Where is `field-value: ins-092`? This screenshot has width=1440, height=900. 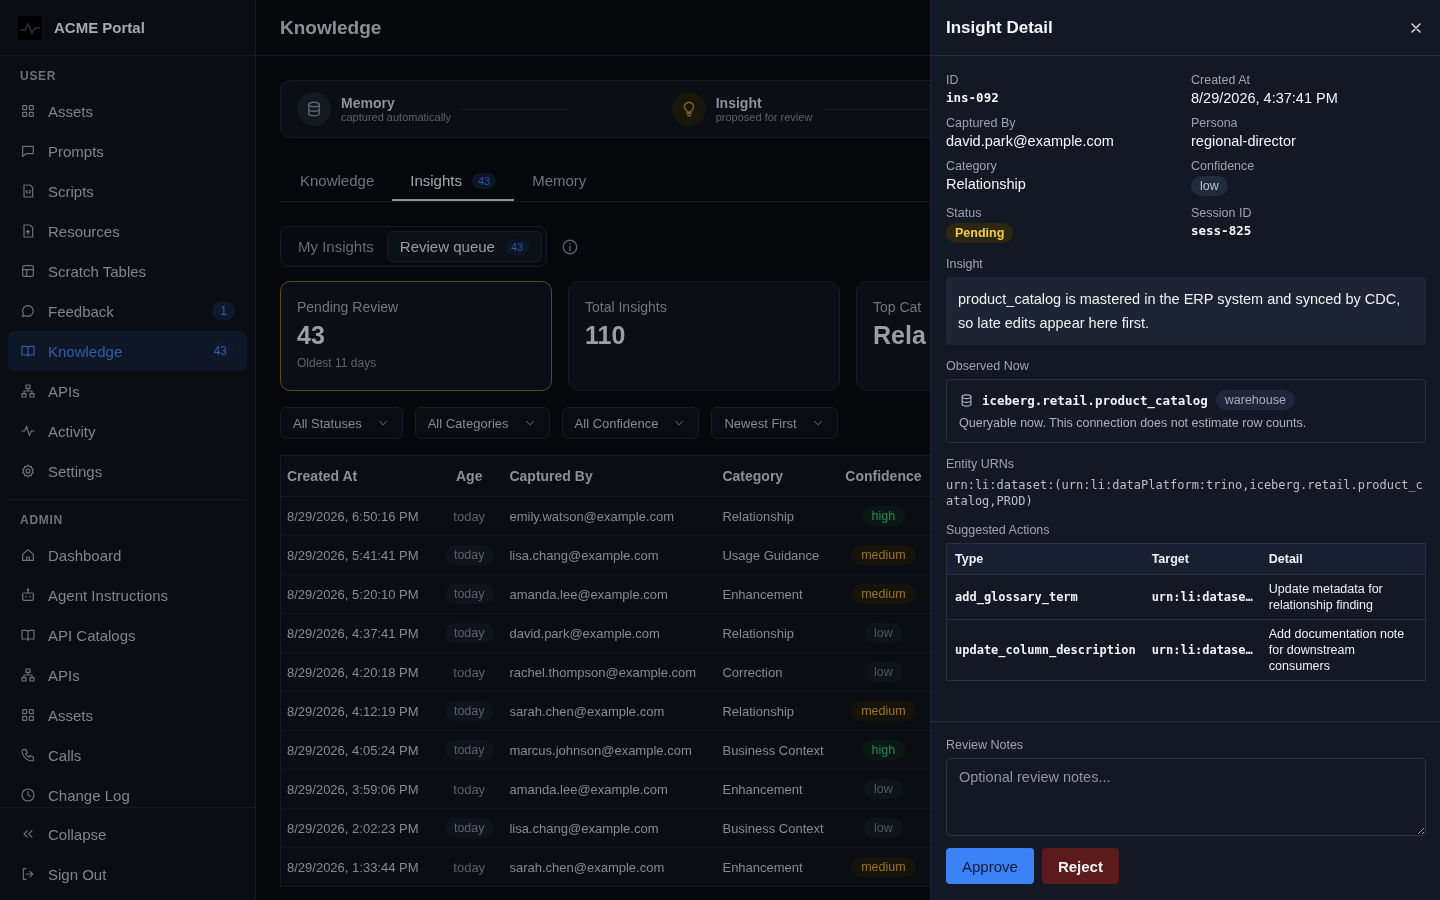
field-value: ins-092 is located at coordinates (972, 97).